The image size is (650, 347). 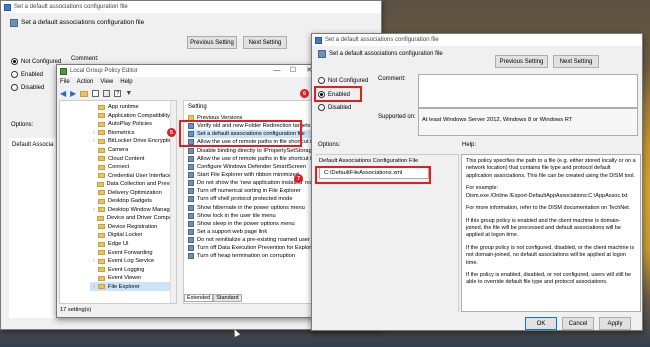 I want to click on back-radio-disabled: Disabled, so click(x=27, y=87).